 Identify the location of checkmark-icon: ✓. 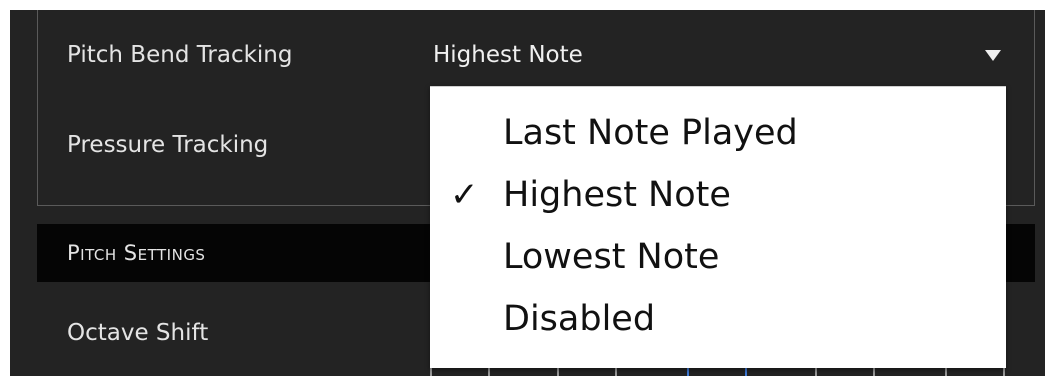
(464, 195).